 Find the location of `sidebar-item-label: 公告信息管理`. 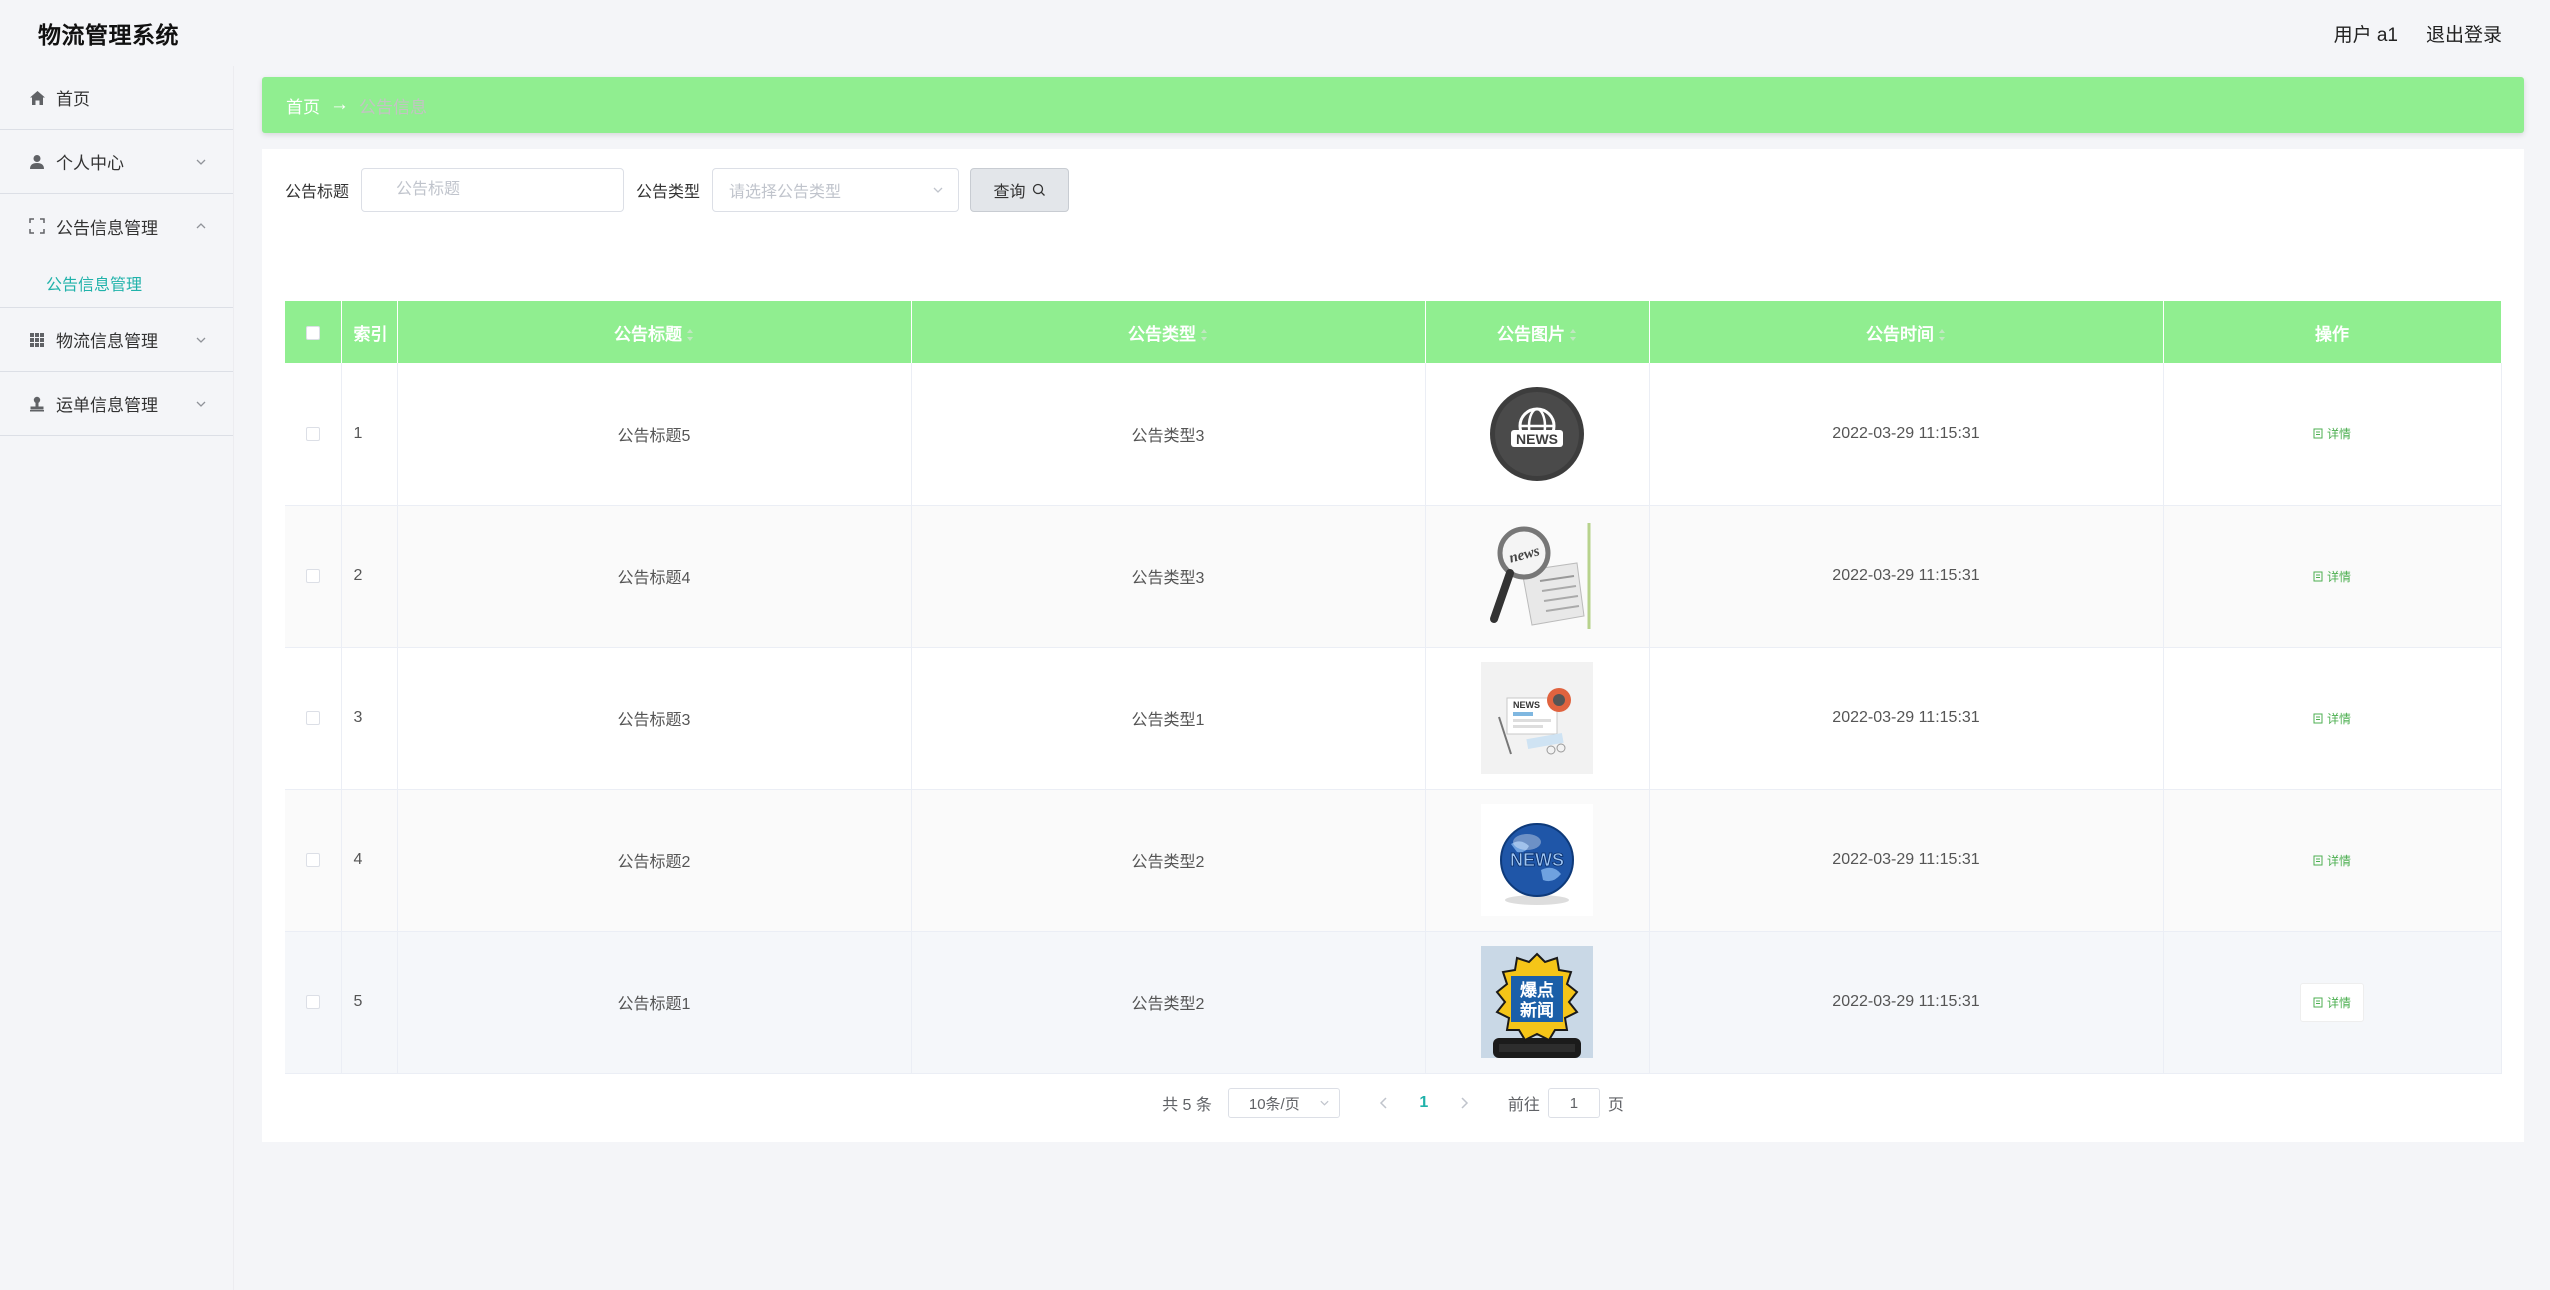

sidebar-item-label: 公告信息管理 is located at coordinates (107, 228).